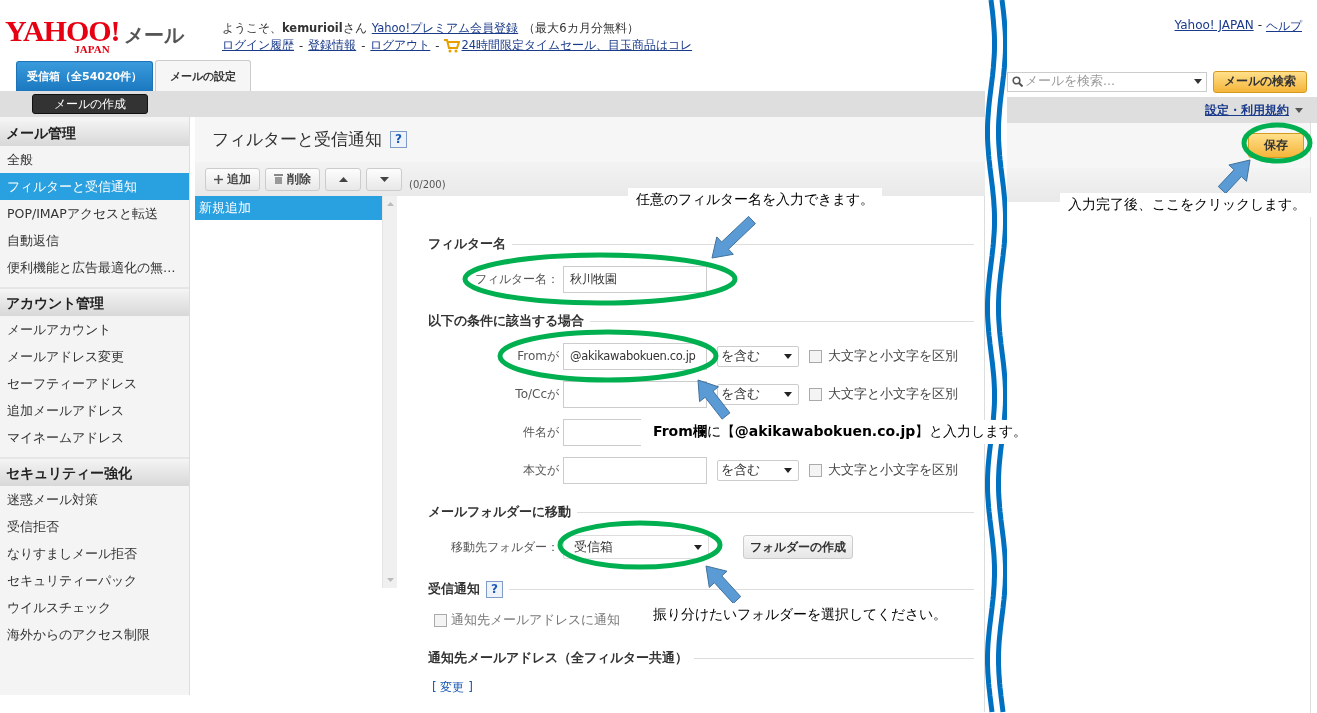  What do you see at coordinates (536, 394) in the screenshot?
I see `field-label: To/Ccが` at bounding box center [536, 394].